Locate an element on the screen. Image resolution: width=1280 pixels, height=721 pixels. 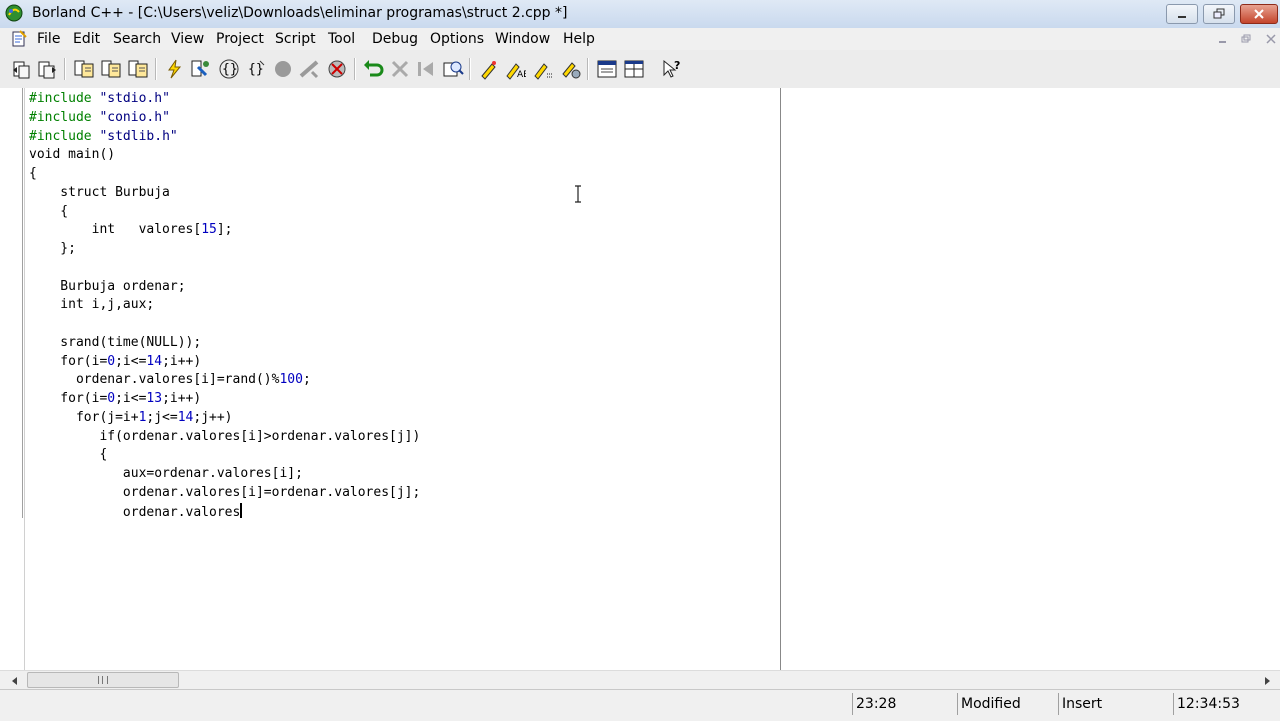
run-icon is located at coordinates (337, 69).